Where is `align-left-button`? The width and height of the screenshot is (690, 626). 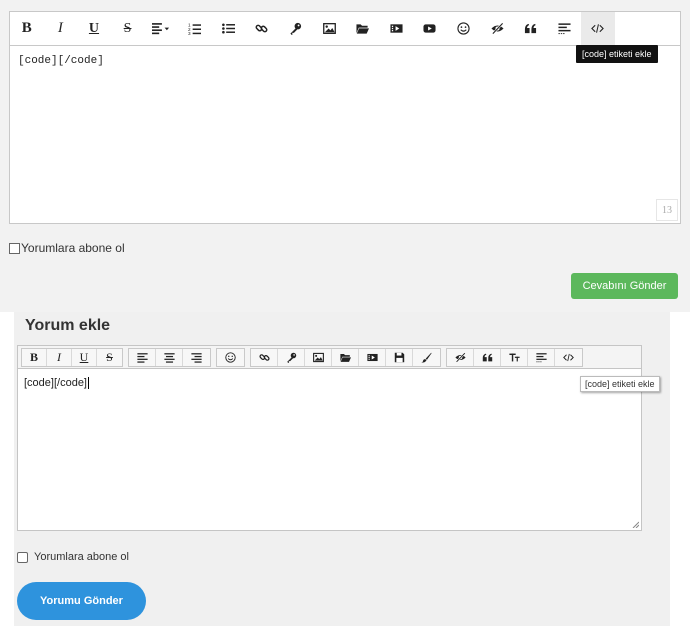 align-left-button is located at coordinates (142, 357).